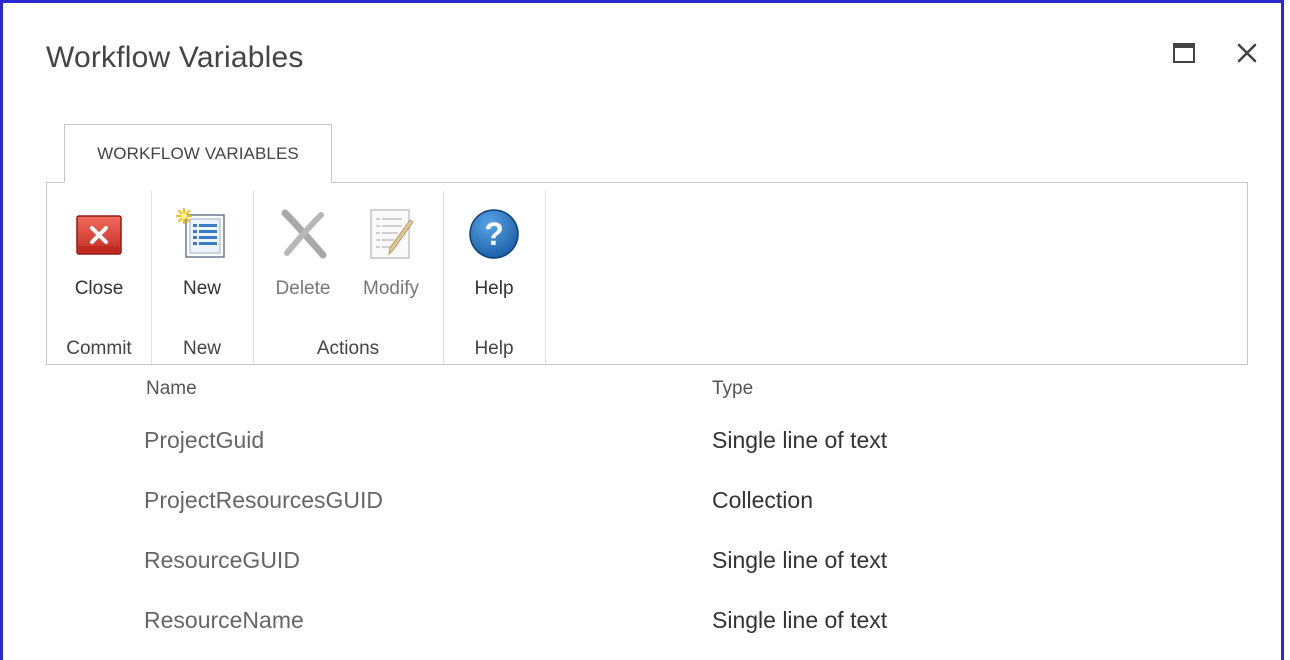  I want to click on delete-button: Delete, so click(303, 256).